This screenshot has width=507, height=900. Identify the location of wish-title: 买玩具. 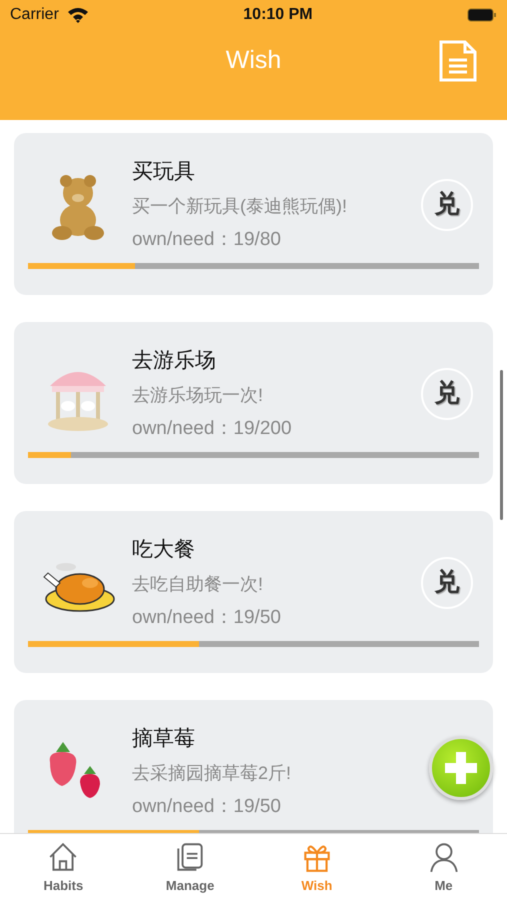
(163, 171).